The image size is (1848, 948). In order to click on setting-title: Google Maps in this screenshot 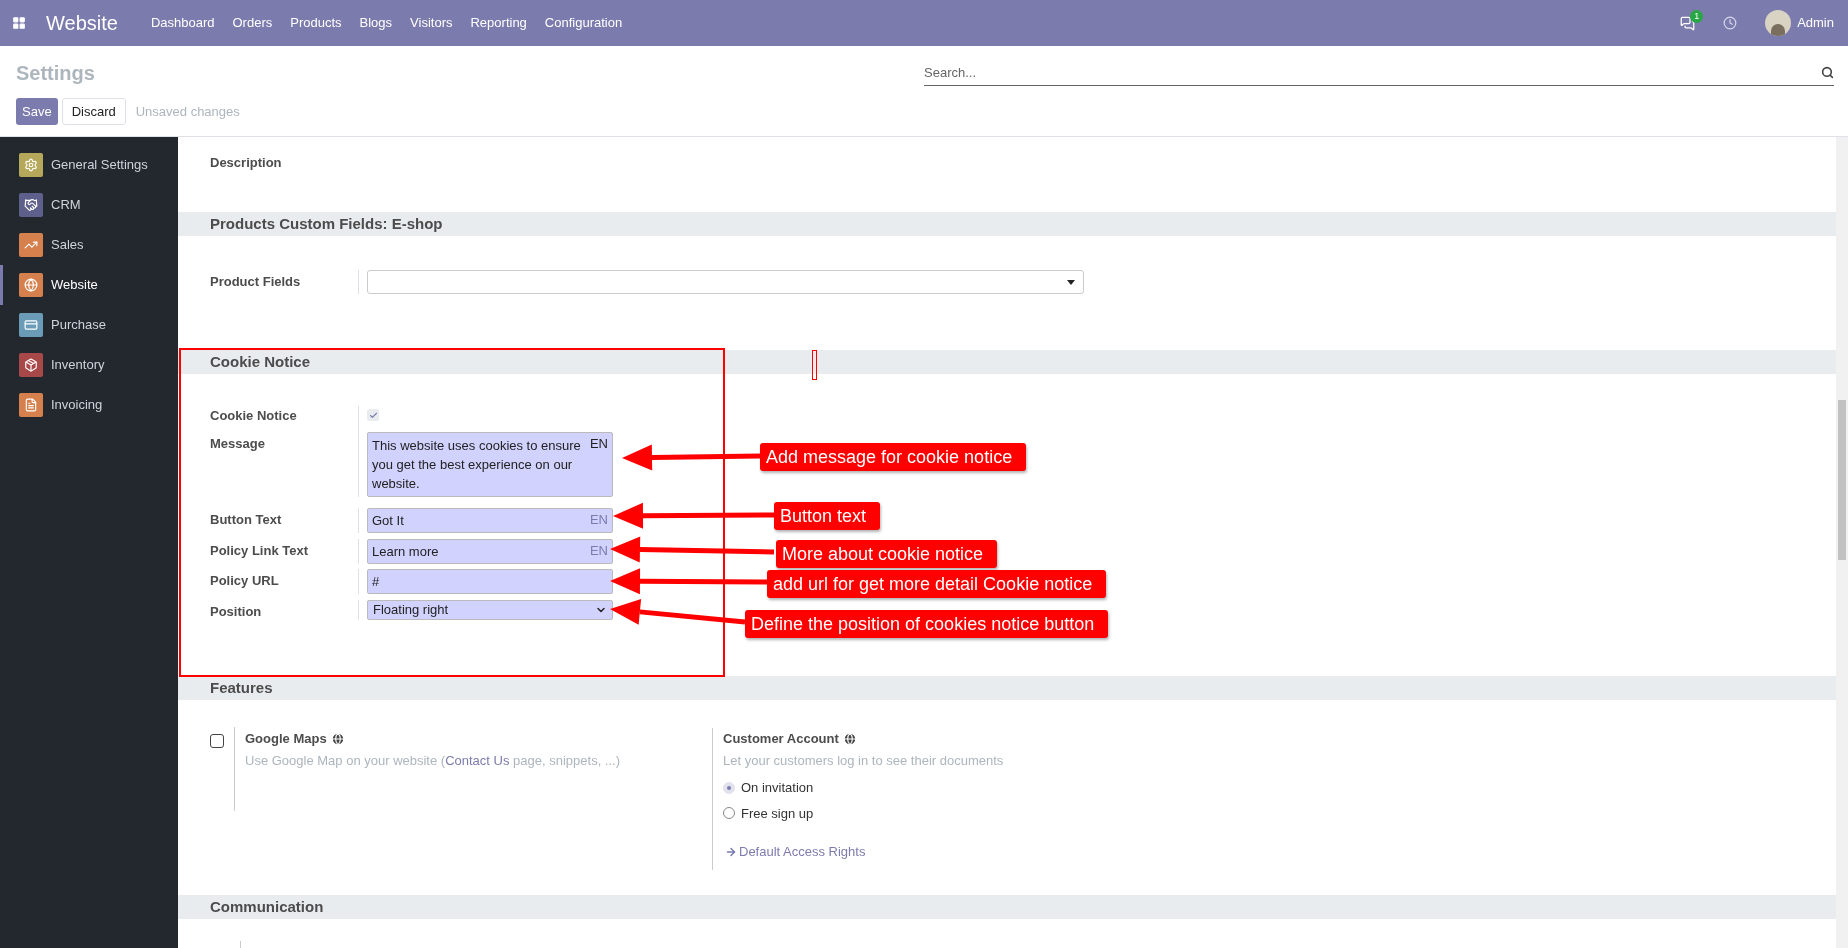, I will do `click(286, 739)`.